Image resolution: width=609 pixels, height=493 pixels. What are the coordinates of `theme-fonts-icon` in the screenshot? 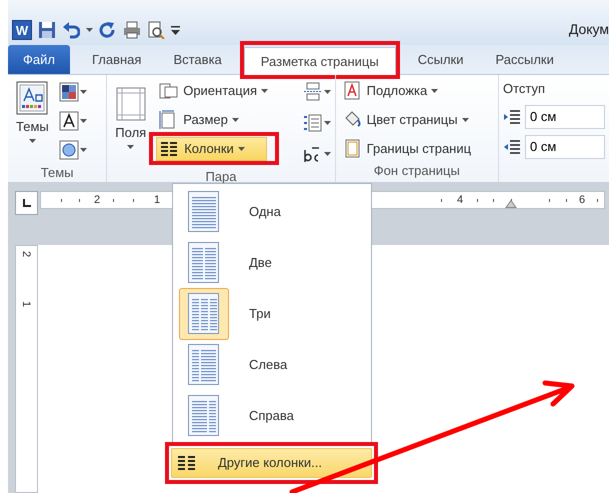 It's located at (68, 121).